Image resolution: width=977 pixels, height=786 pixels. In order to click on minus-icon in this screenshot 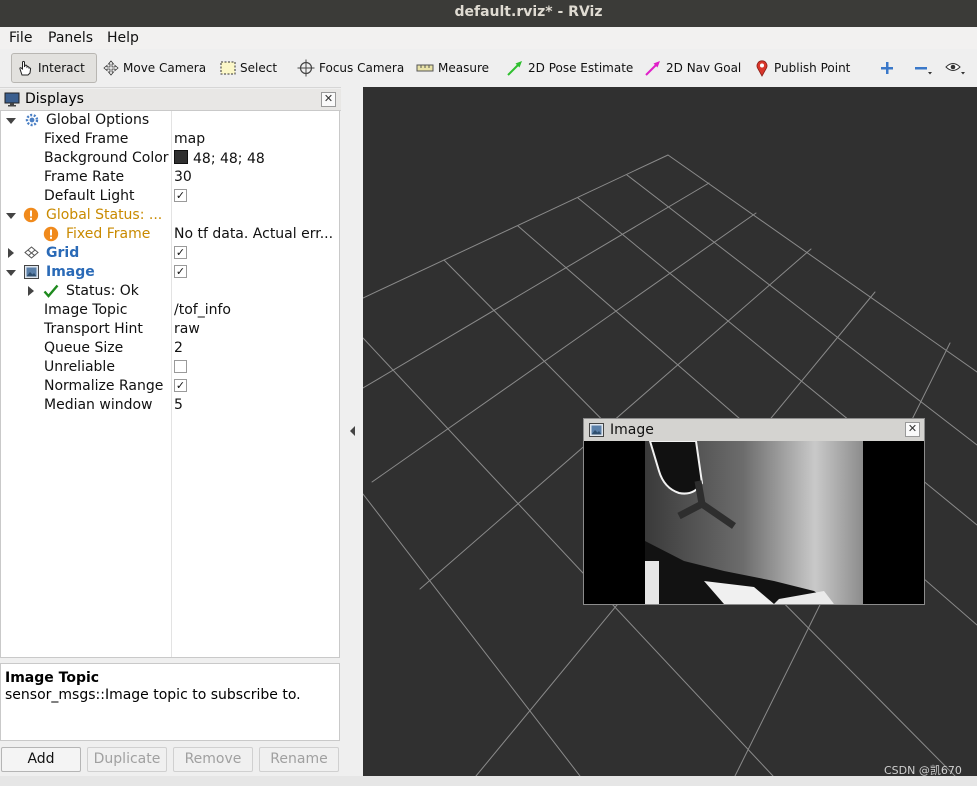, I will do `click(923, 71)`.